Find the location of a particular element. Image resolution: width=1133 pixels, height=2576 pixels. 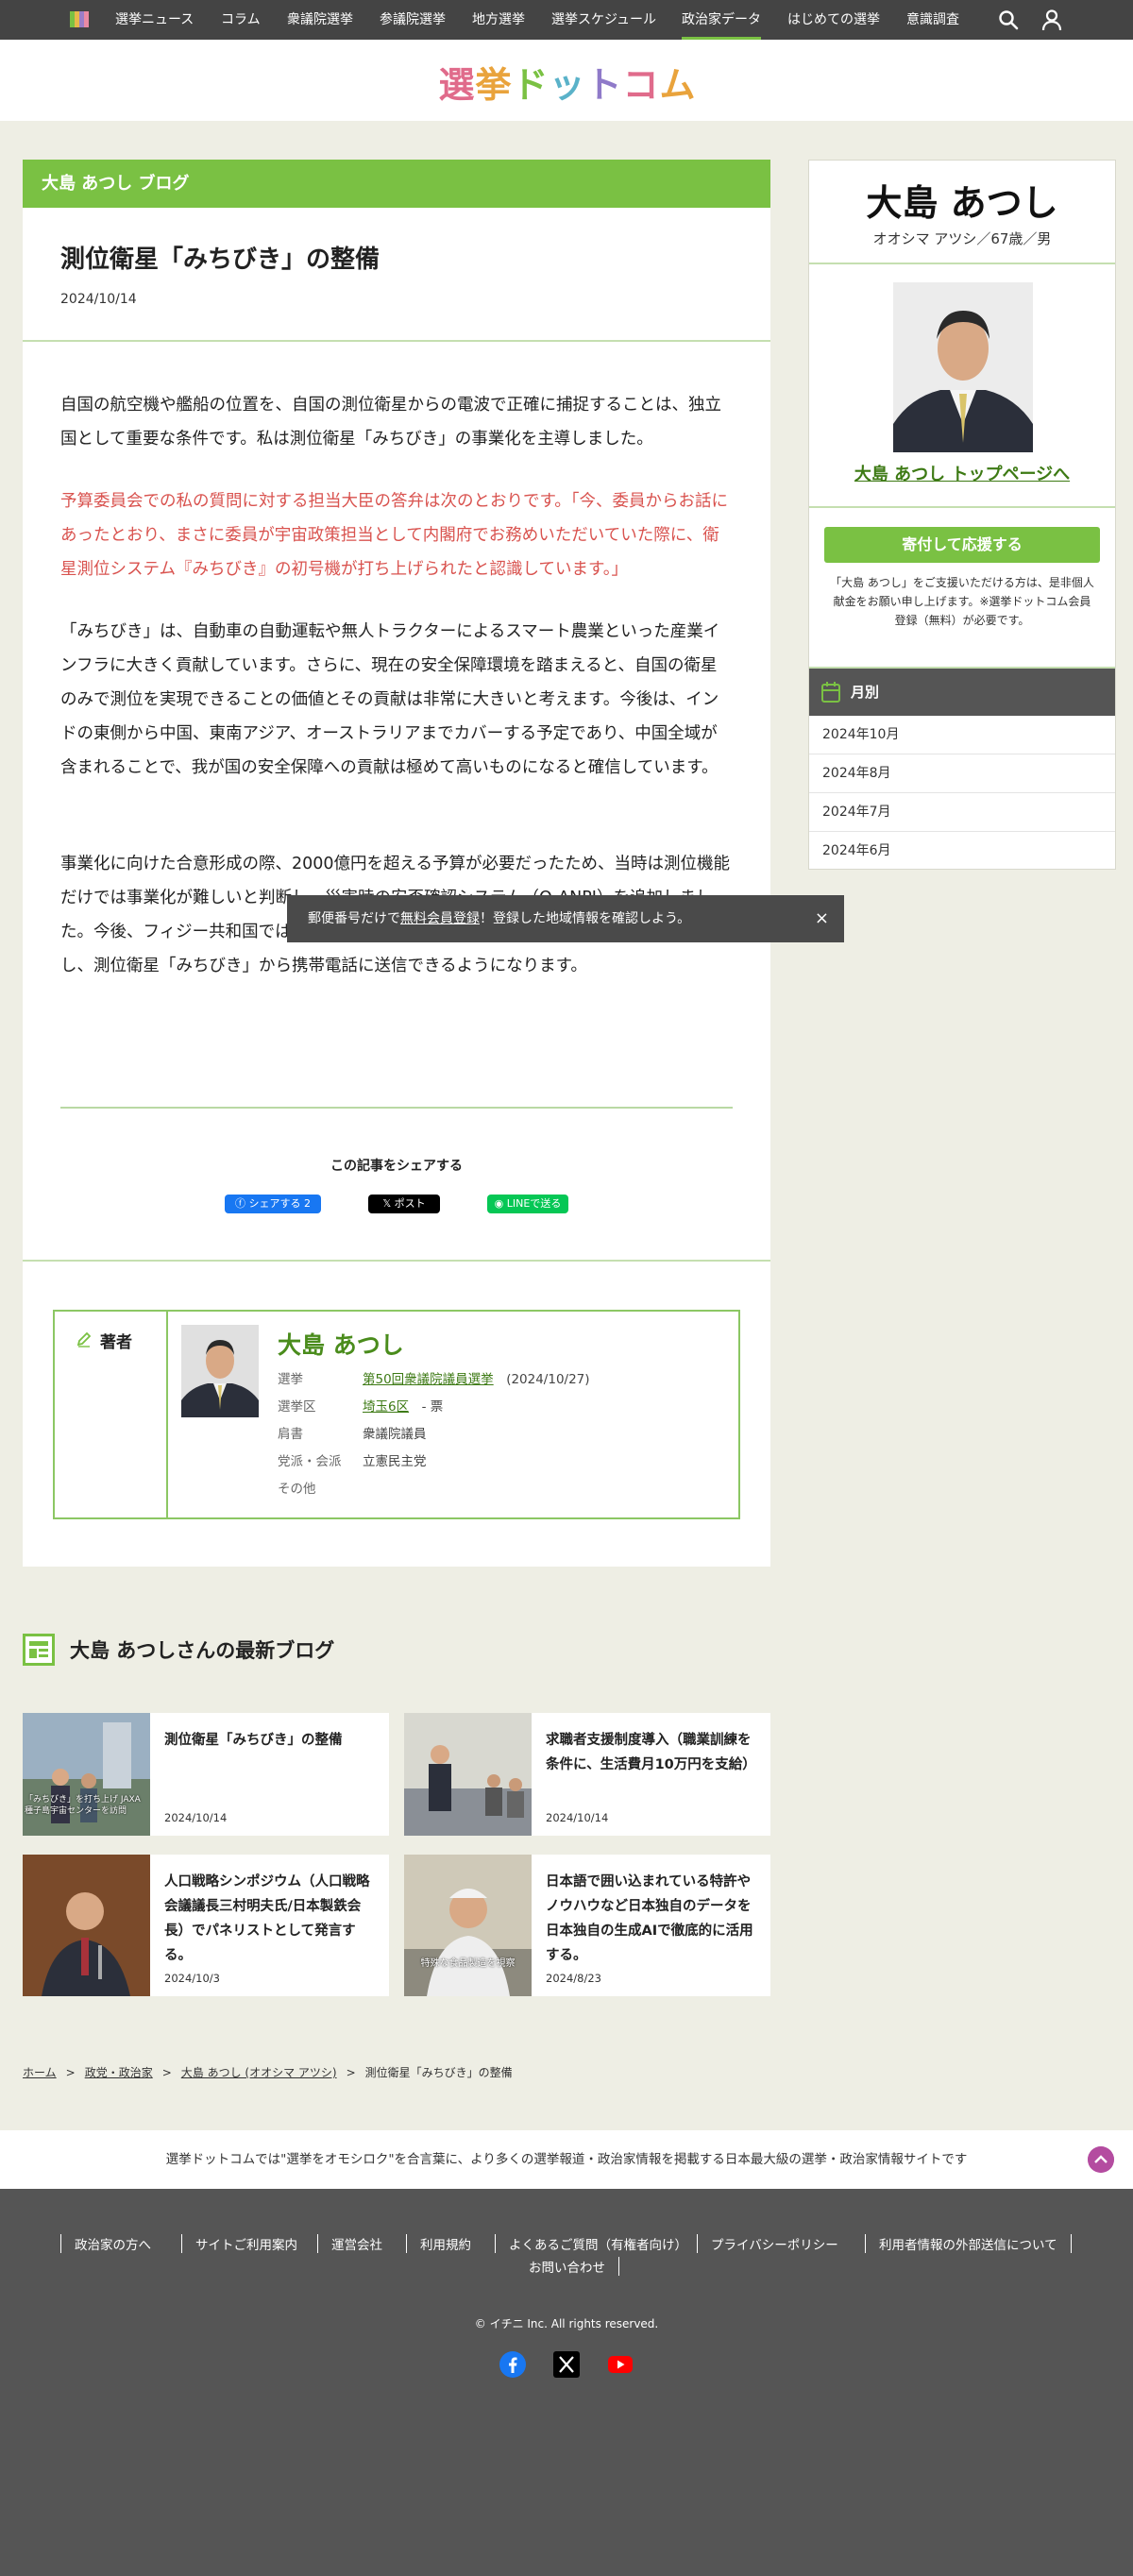

article-title: 測位衛星「みちびき」の整備 is located at coordinates (220, 260).